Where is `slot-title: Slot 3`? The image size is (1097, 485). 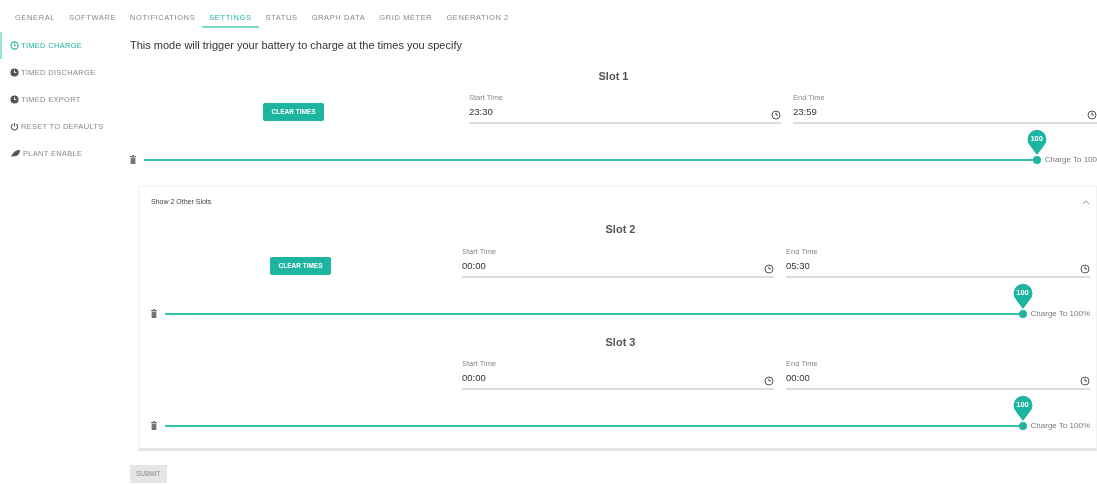
slot-title: Slot 3 is located at coordinates (620, 342).